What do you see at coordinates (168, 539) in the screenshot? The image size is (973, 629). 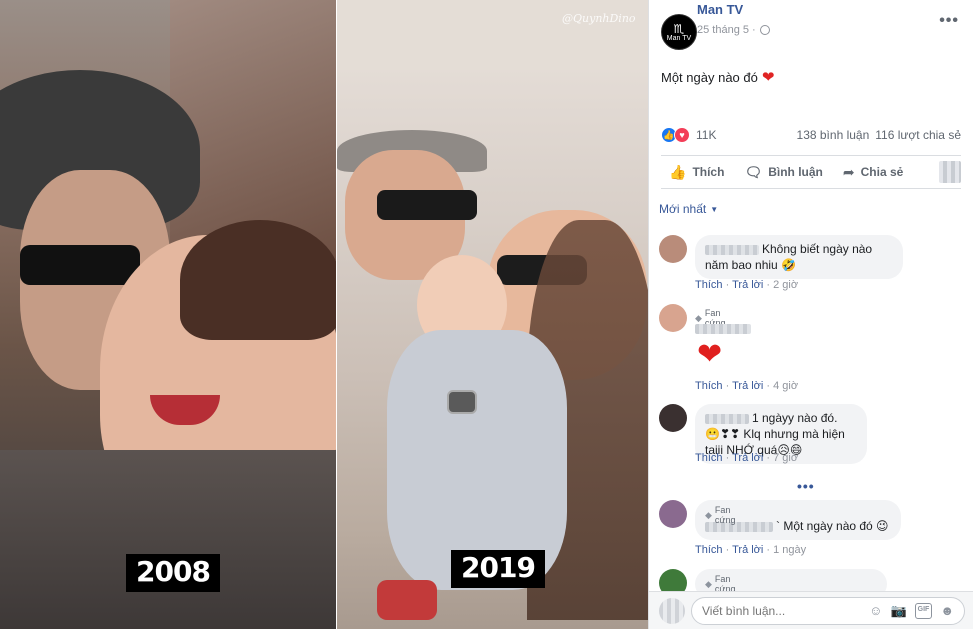 I see `jacket` at bounding box center [168, 539].